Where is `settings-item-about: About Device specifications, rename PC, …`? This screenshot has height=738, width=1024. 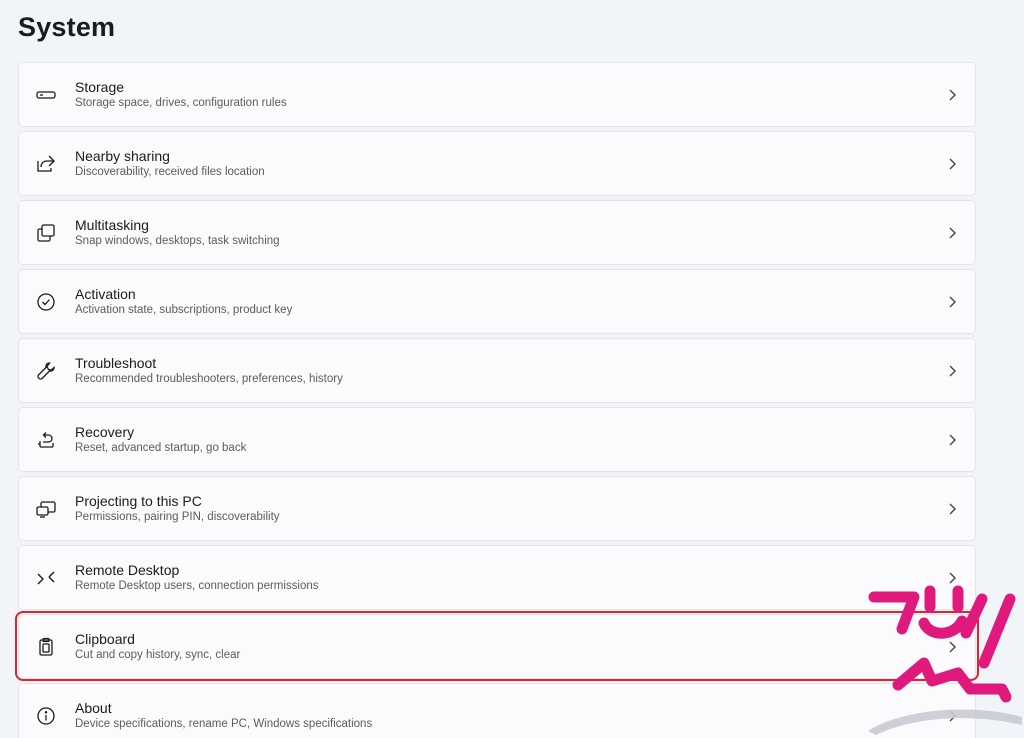 settings-item-about: About Device specifications, rename PC, … is located at coordinates (497, 710).